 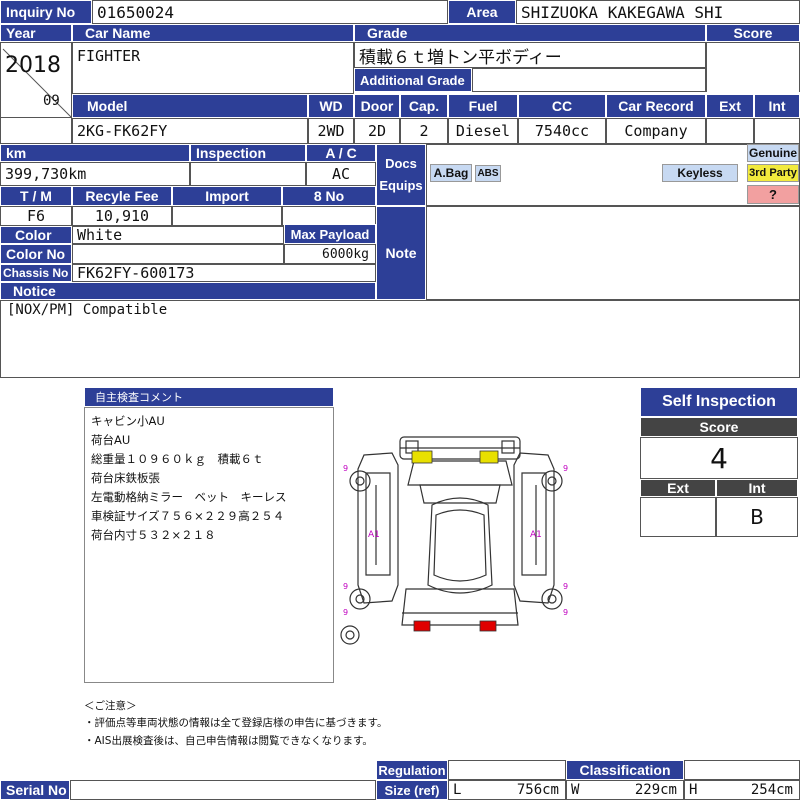 I want to click on self-inspection-title: Self Inspection, so click(x=719, y=402).